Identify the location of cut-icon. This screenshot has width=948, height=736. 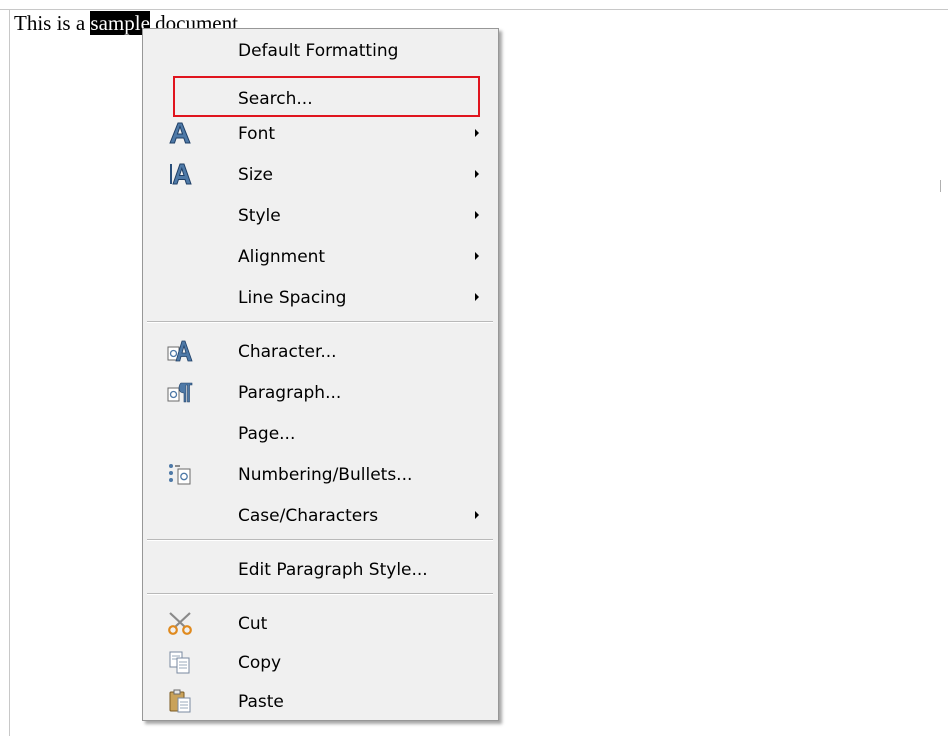
(180, 623).